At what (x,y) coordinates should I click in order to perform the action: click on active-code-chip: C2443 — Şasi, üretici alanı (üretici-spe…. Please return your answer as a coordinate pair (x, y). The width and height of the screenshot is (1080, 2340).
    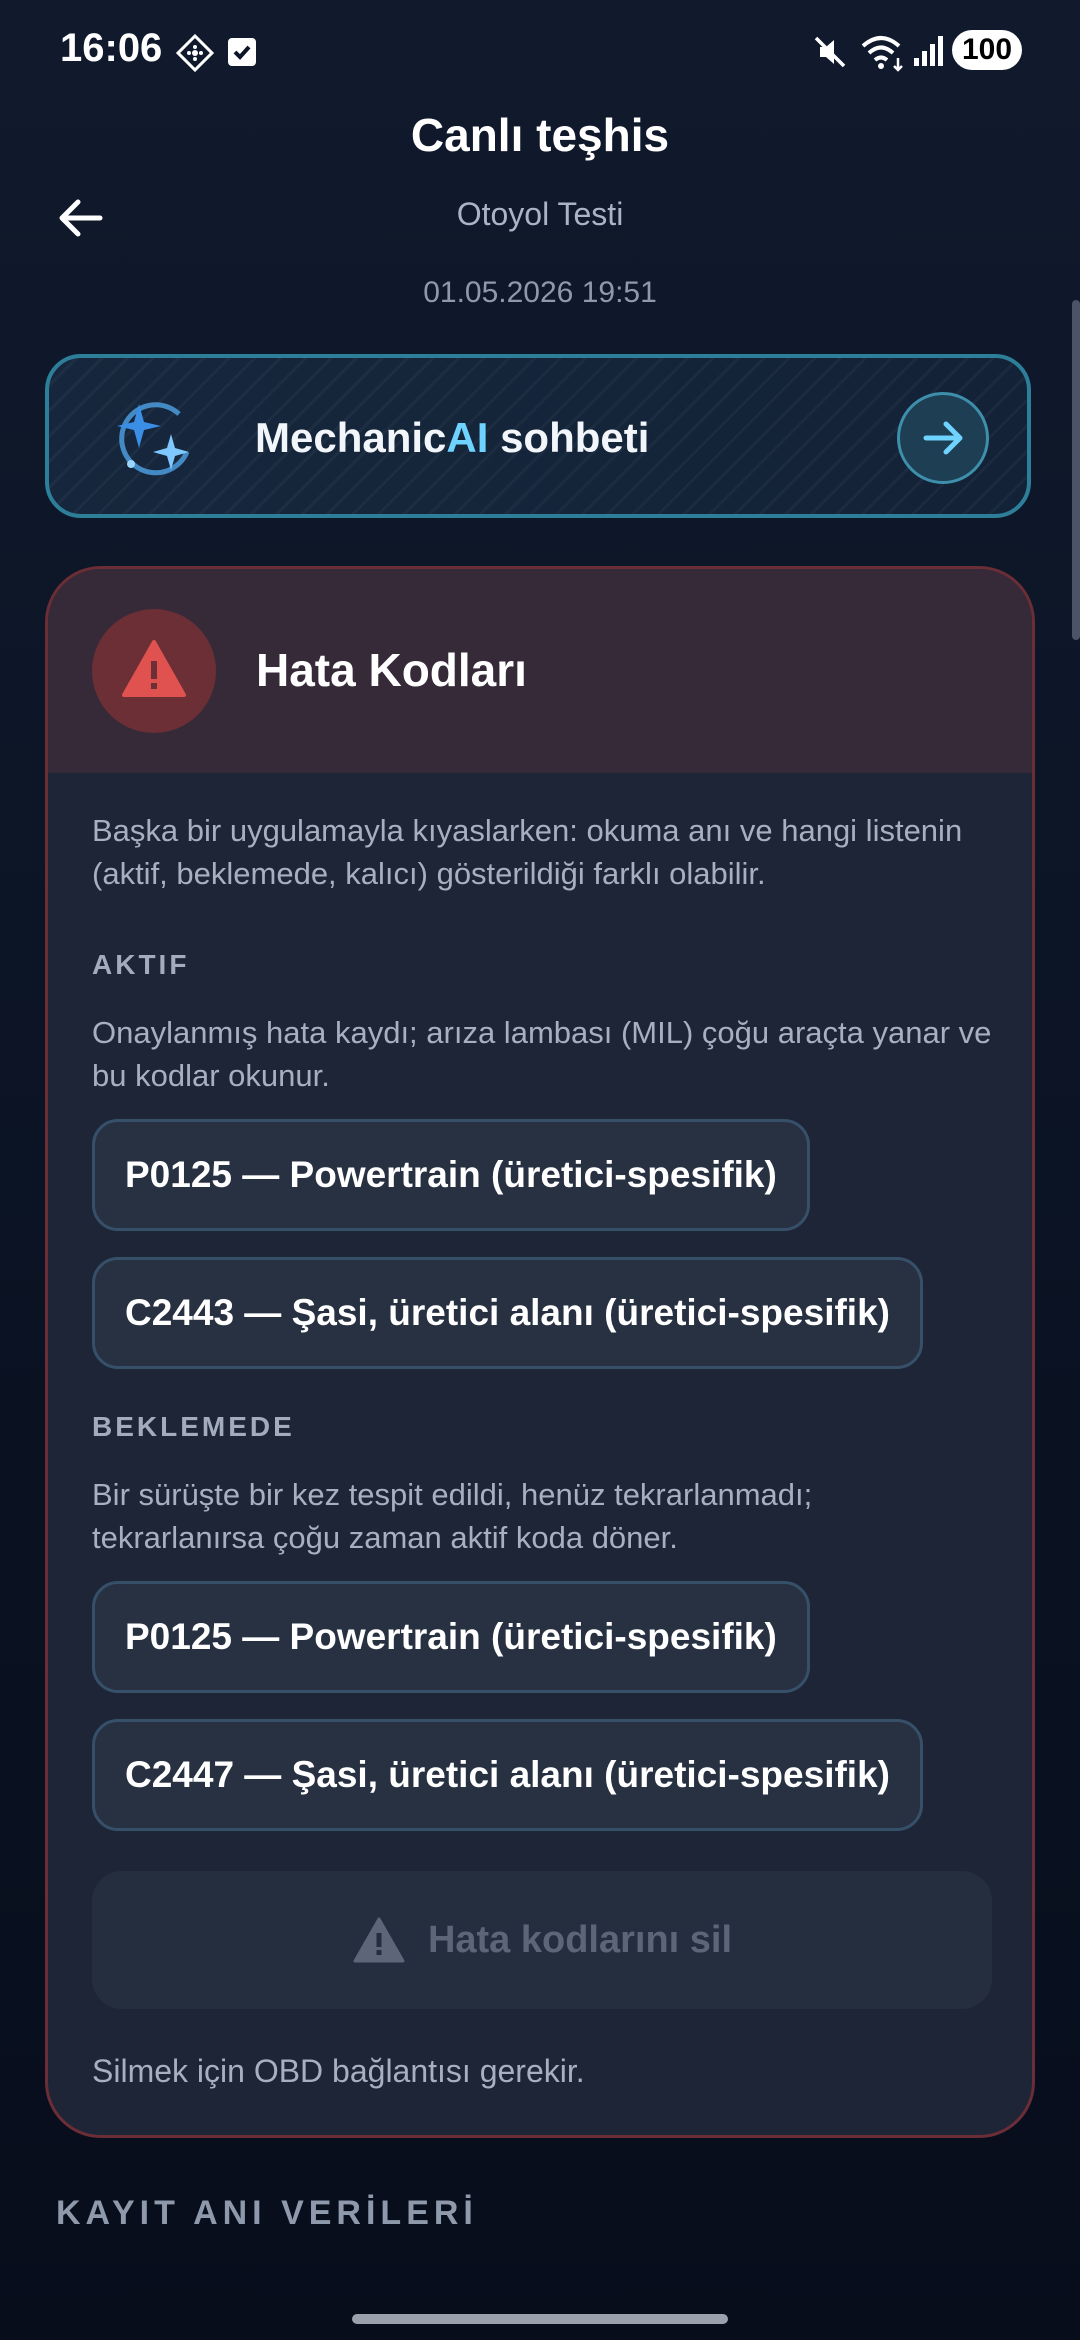
    Looking at the image, I should click on (507, 1313).